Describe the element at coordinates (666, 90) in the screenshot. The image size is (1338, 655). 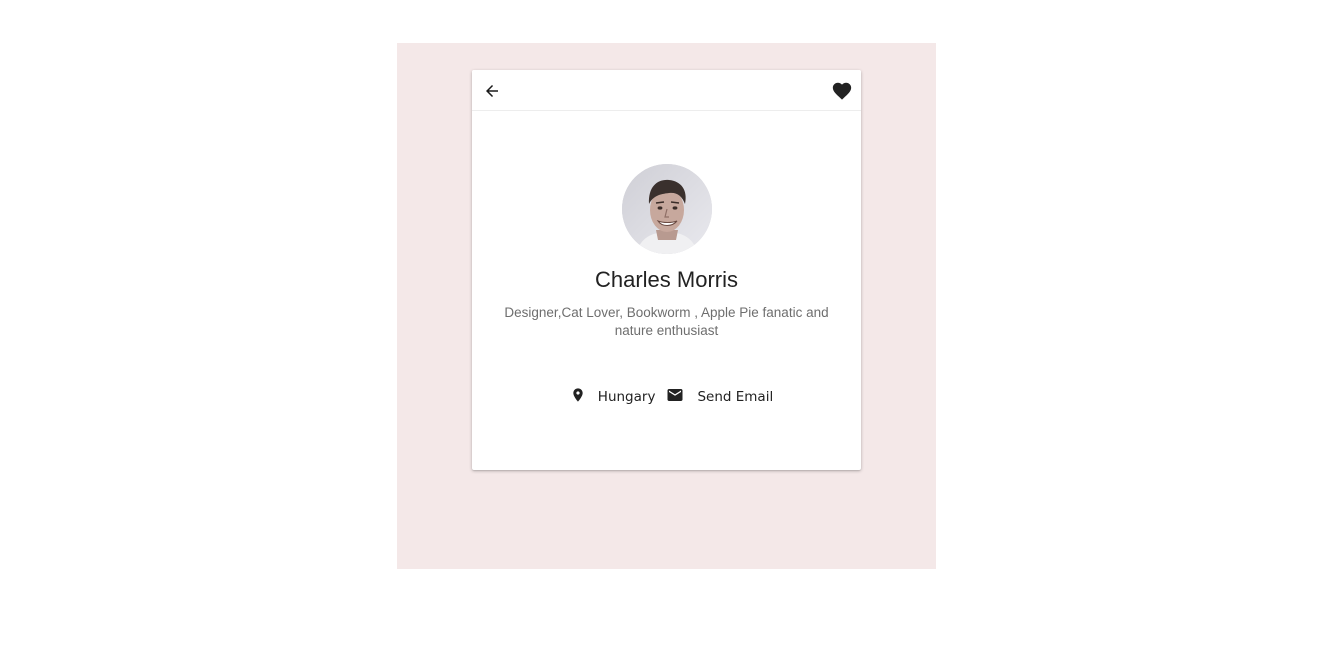
I see `card-toolbar` at that location.